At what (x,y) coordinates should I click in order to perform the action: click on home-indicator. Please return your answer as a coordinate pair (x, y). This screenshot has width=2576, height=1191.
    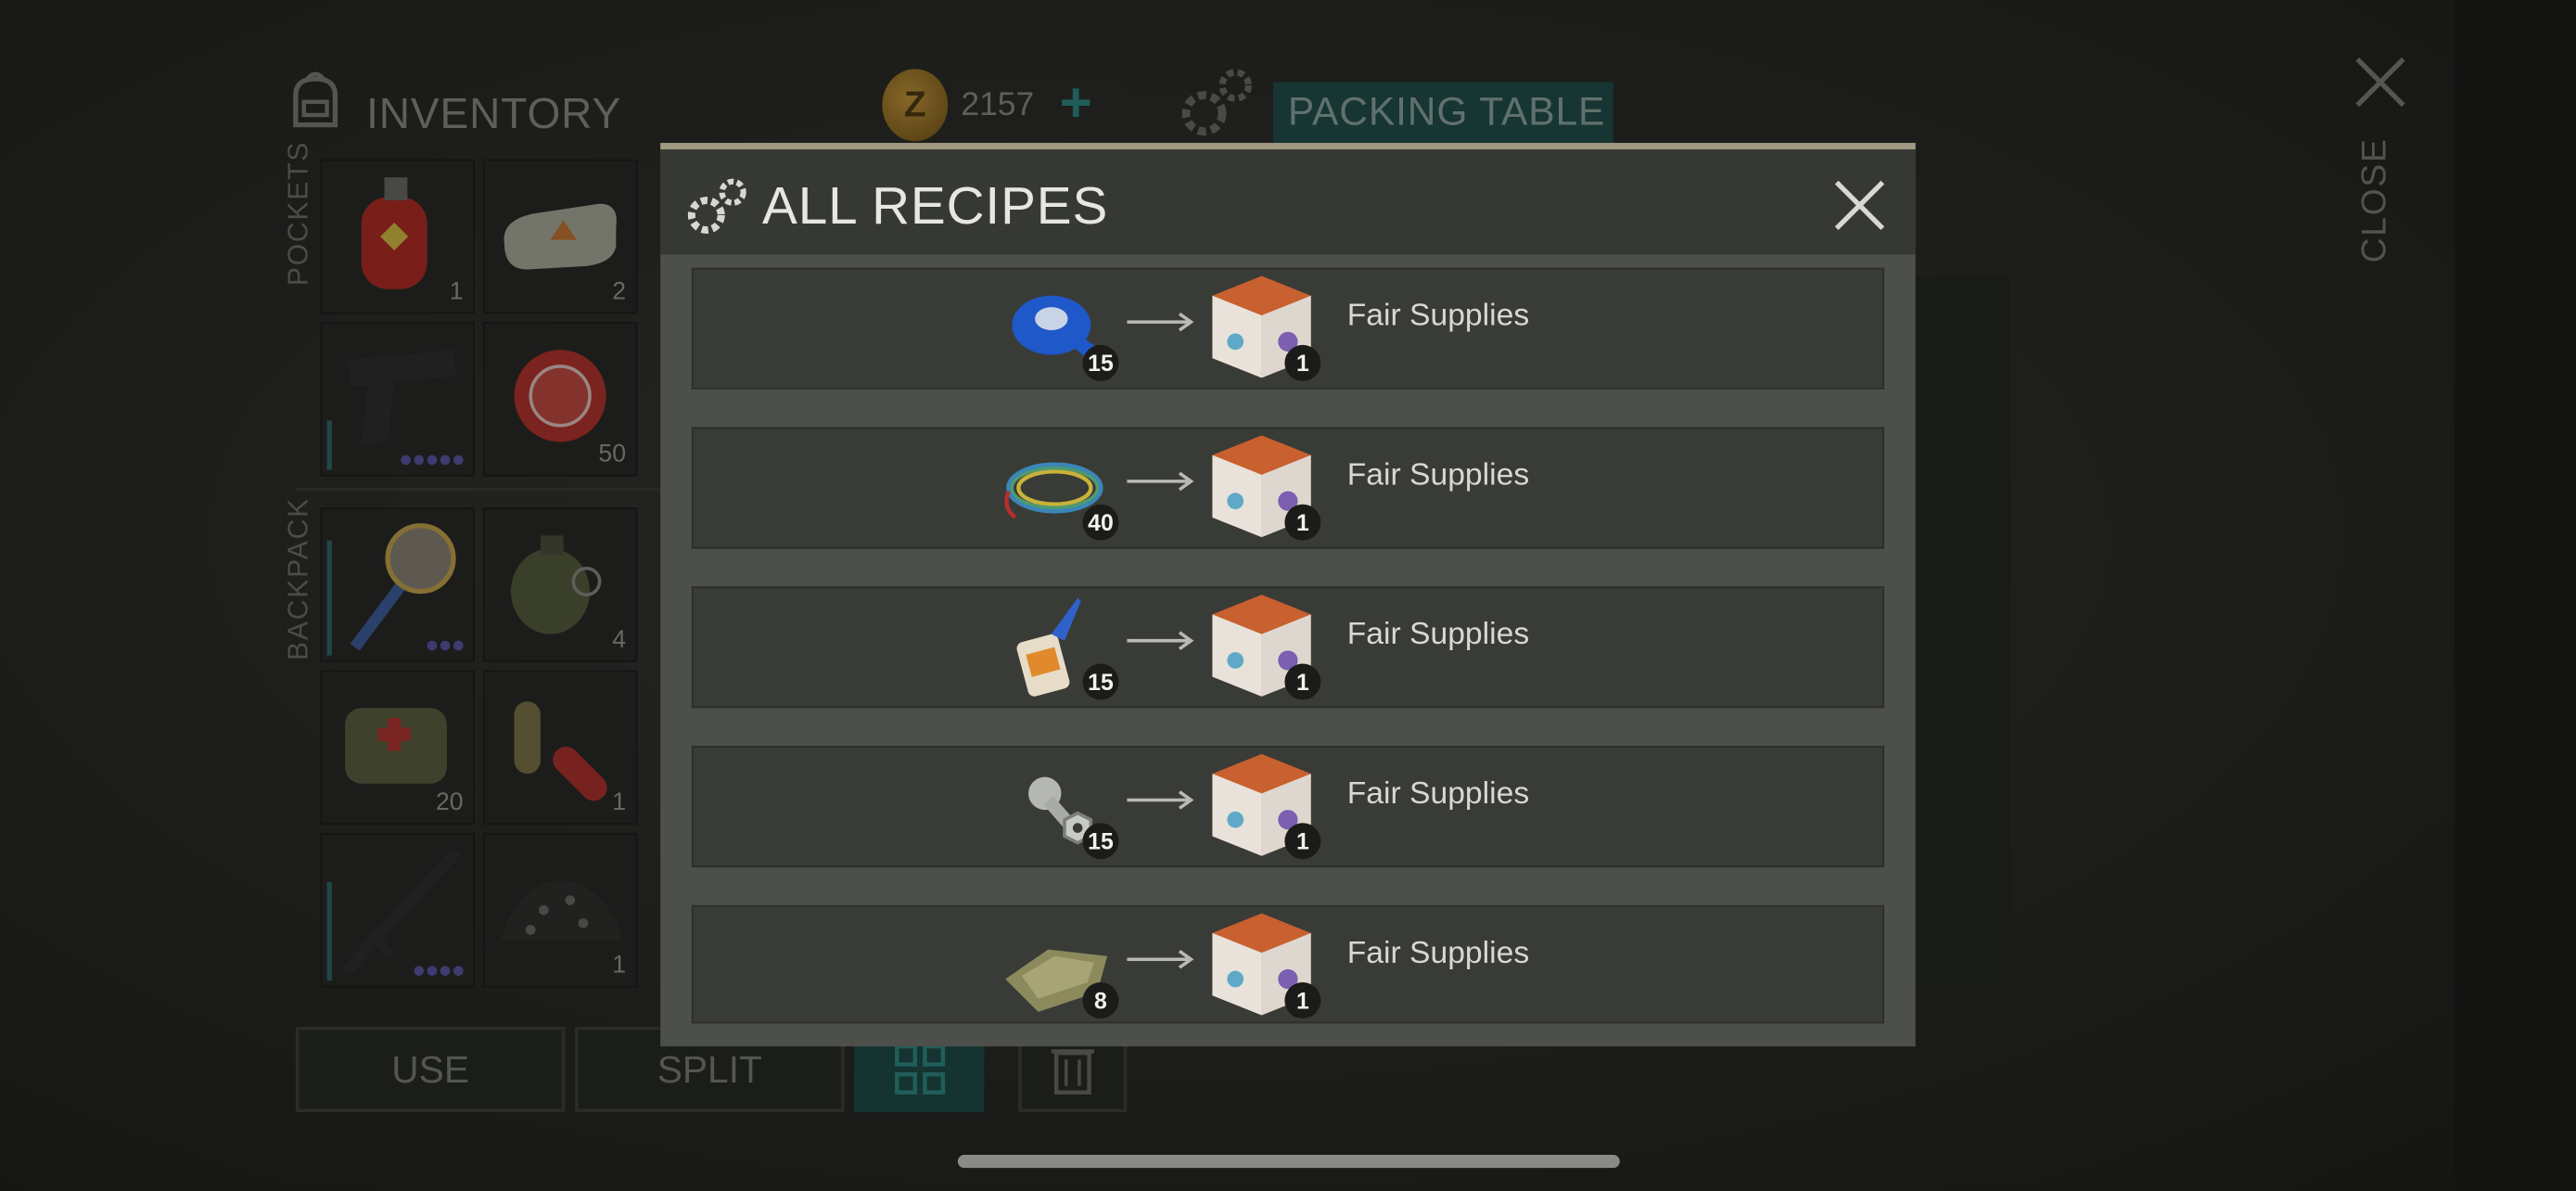
    Looking at the image, I should click on (1289, 1162).